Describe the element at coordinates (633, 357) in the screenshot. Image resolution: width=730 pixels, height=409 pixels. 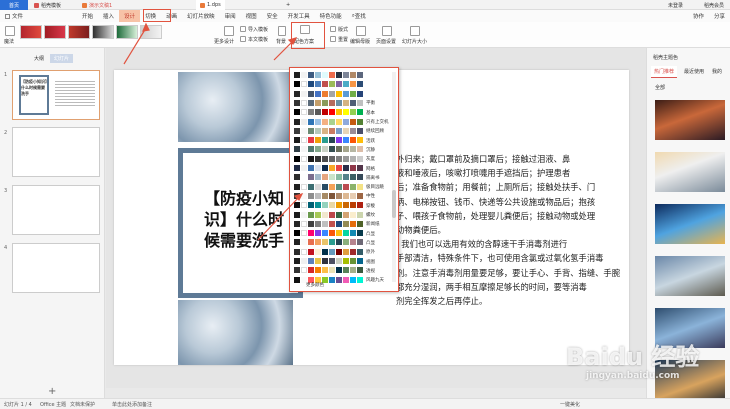
I see `watermark-brand: Baidu 经验` at that location.